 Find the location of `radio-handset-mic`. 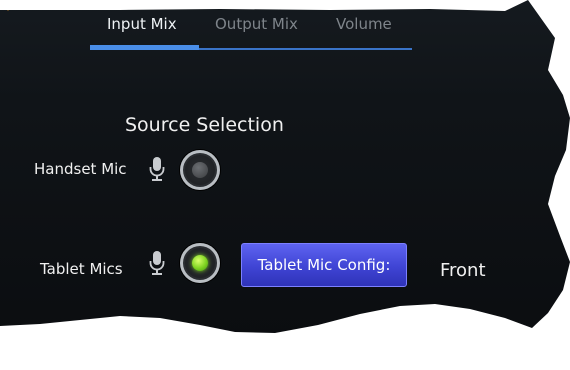

radio-handset-mic is located at coordinates (200, 170).